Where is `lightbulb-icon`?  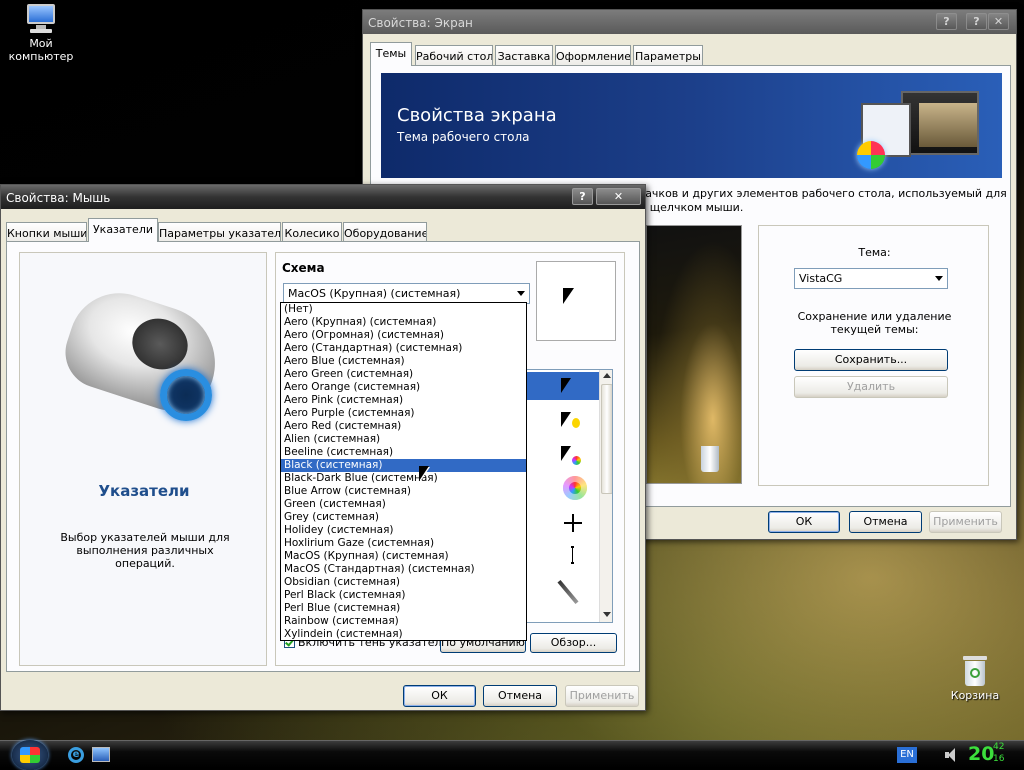
lightbulb-icon is located at coordinates (576, 423).